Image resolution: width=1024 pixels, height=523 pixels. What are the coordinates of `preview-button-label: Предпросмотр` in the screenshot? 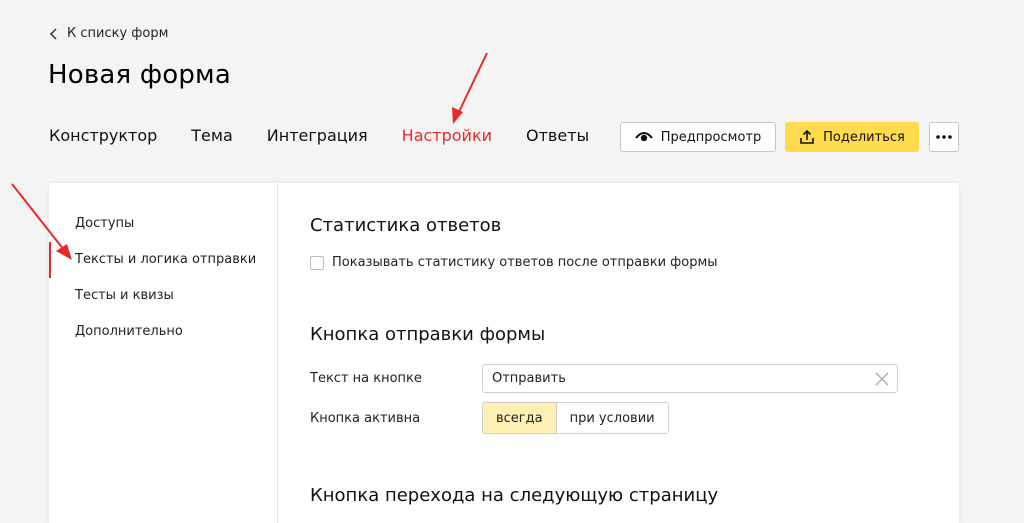 It's located at (711, 137).